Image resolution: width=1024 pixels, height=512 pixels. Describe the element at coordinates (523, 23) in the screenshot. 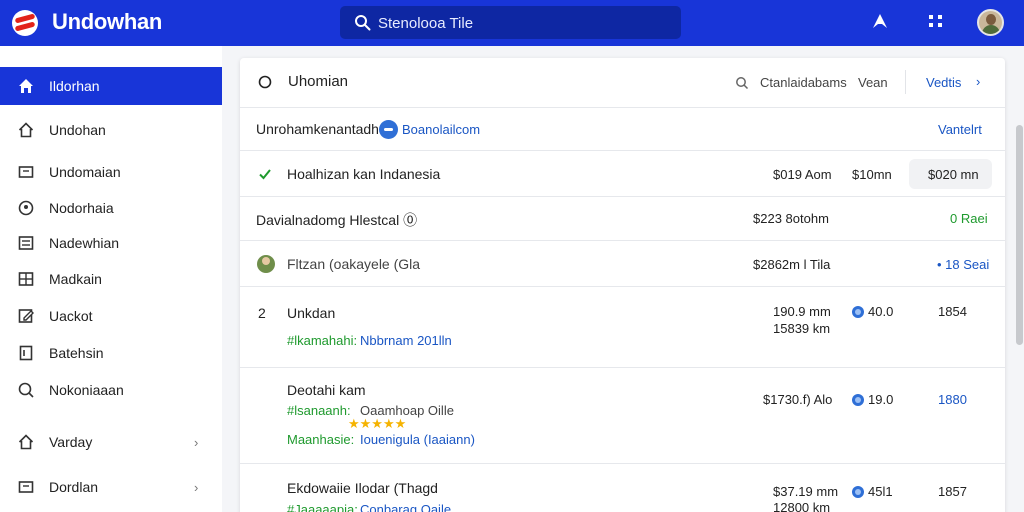

I see `search-input` at that location.